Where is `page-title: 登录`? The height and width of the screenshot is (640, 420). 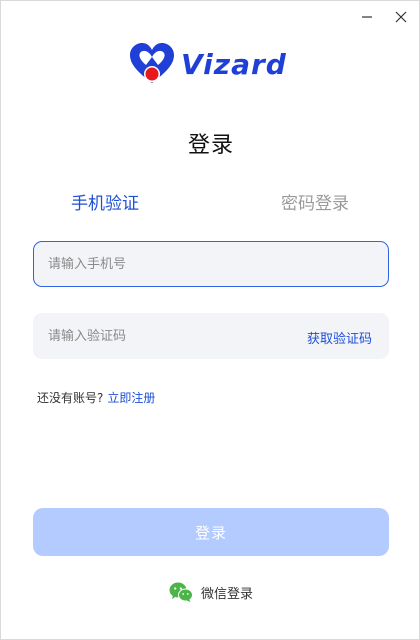
page-title: 登录 is located at coordinates (210, 145).